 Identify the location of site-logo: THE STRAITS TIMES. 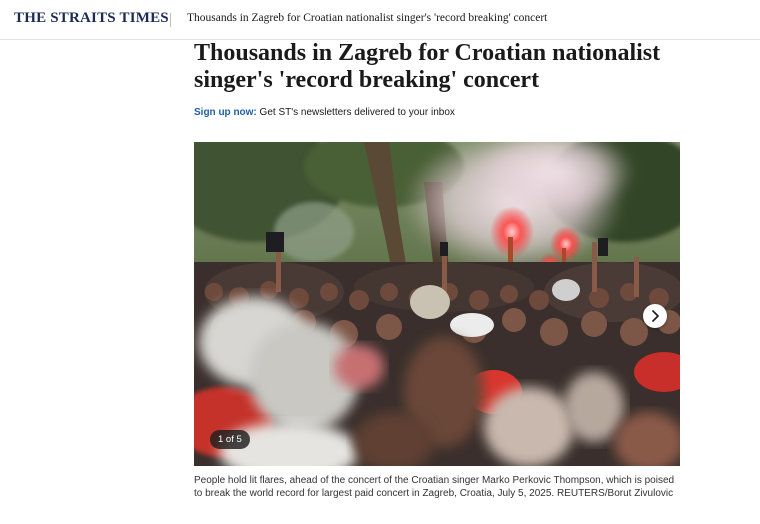
(91, 18).